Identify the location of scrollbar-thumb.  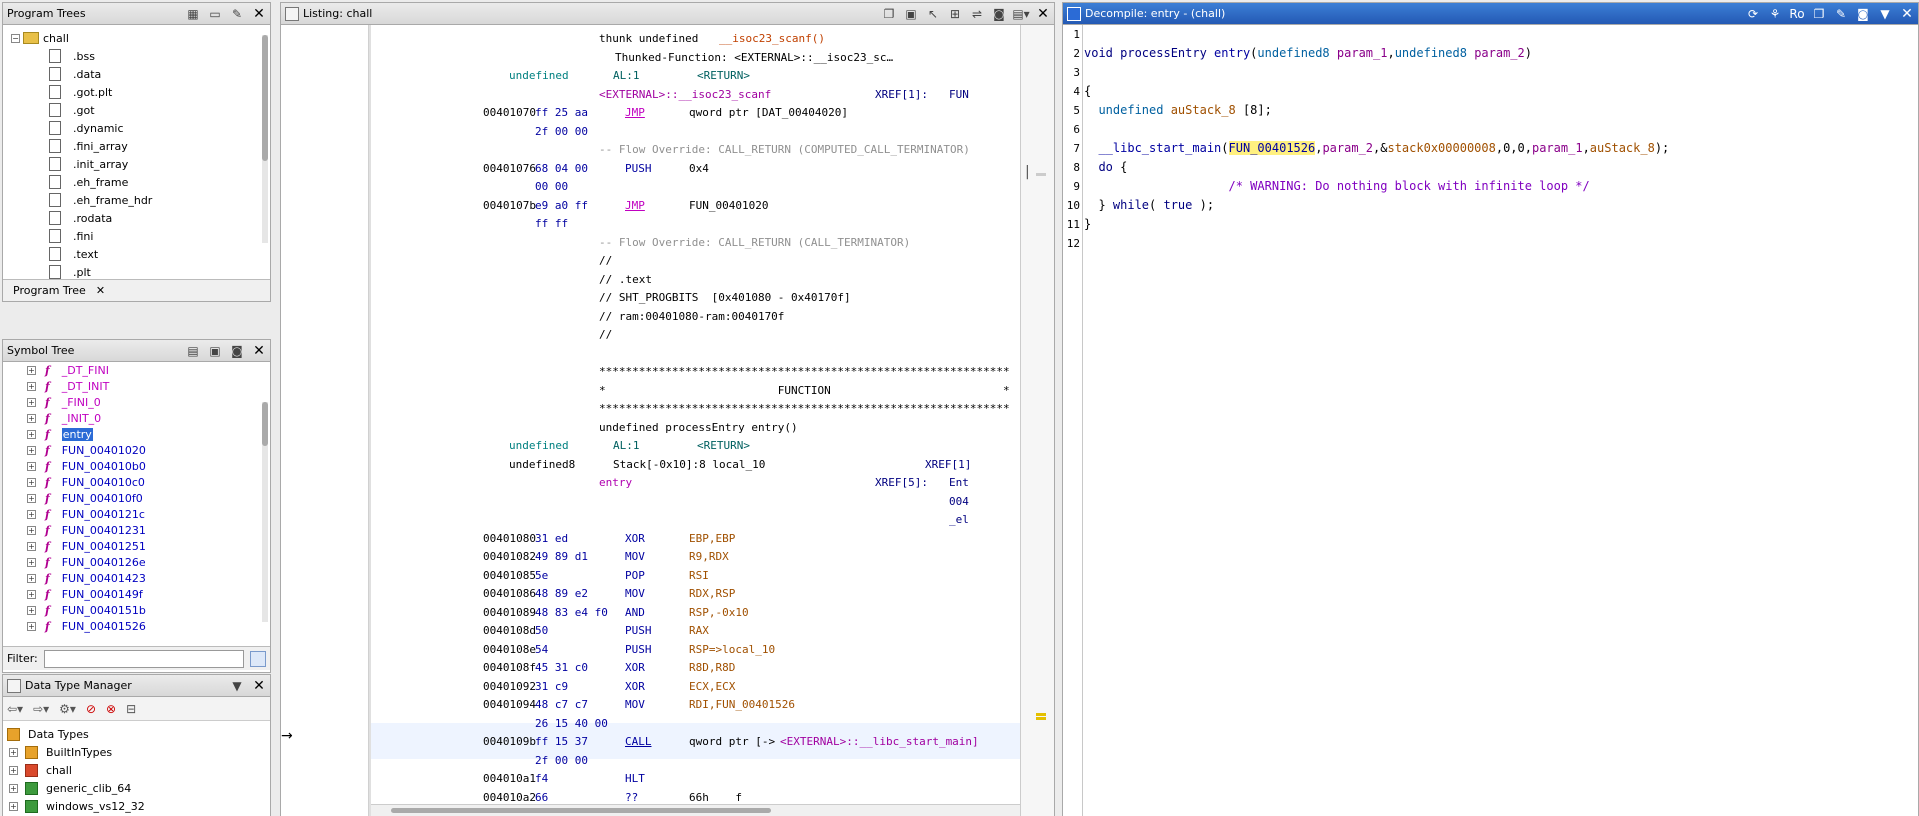
(265, 98).